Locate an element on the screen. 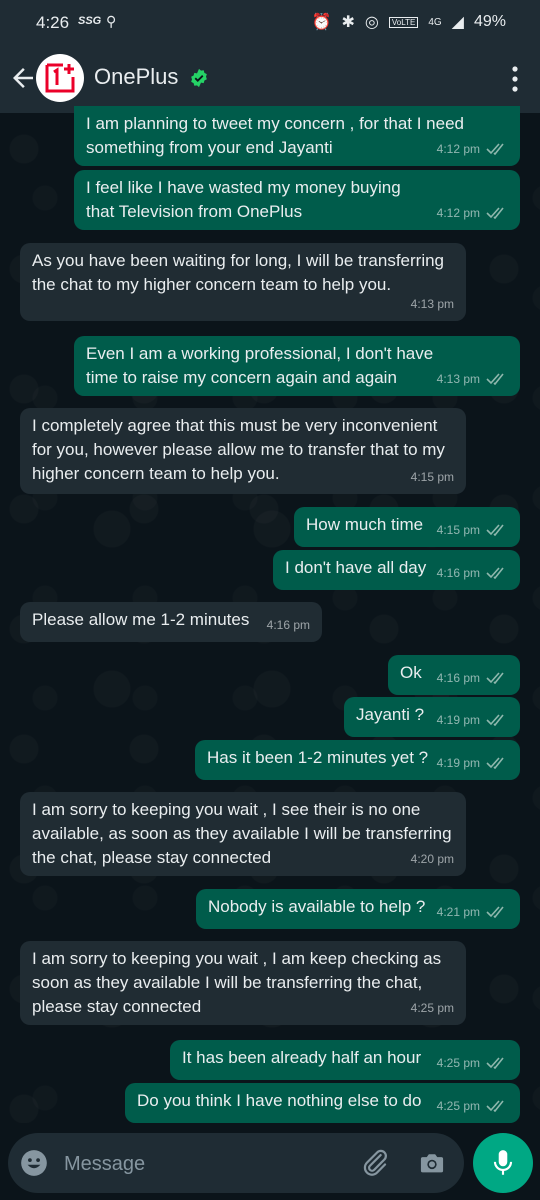 The width and height of the screenshot is (540, 1200). notification-icon: ⚲ is located at coordinates (111, 21).